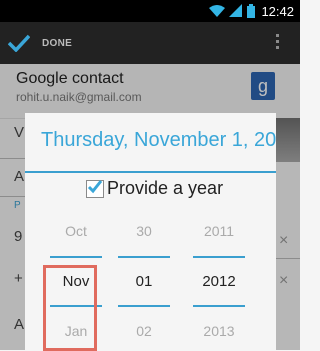 The image size is (320, 351). I want to click on day-selected: 01, so click(144, 281).